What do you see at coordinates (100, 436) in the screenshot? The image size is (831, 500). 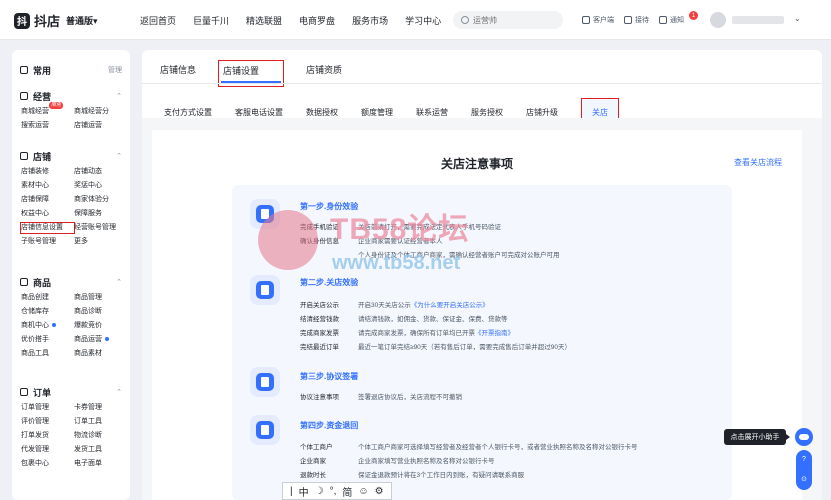 I see `sidebar-item: 物流诊断` at bounding box center [100, 436].